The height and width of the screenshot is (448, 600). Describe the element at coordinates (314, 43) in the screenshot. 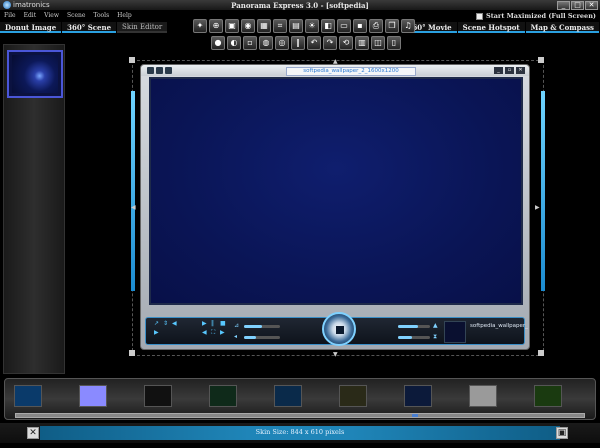

I see `undo-icon: ↶` at that location.